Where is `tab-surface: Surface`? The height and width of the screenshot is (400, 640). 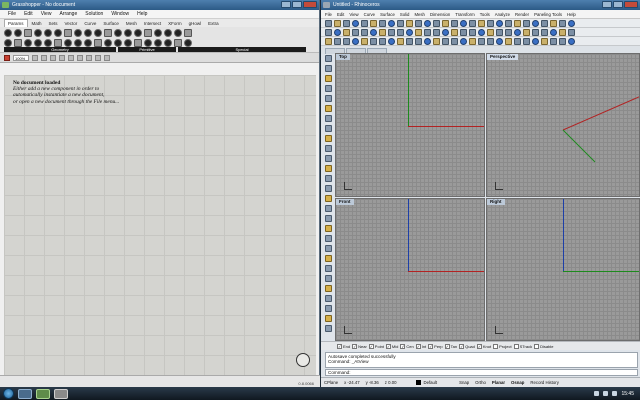
tab-surface: Surface is located at coordinates (111, 23).